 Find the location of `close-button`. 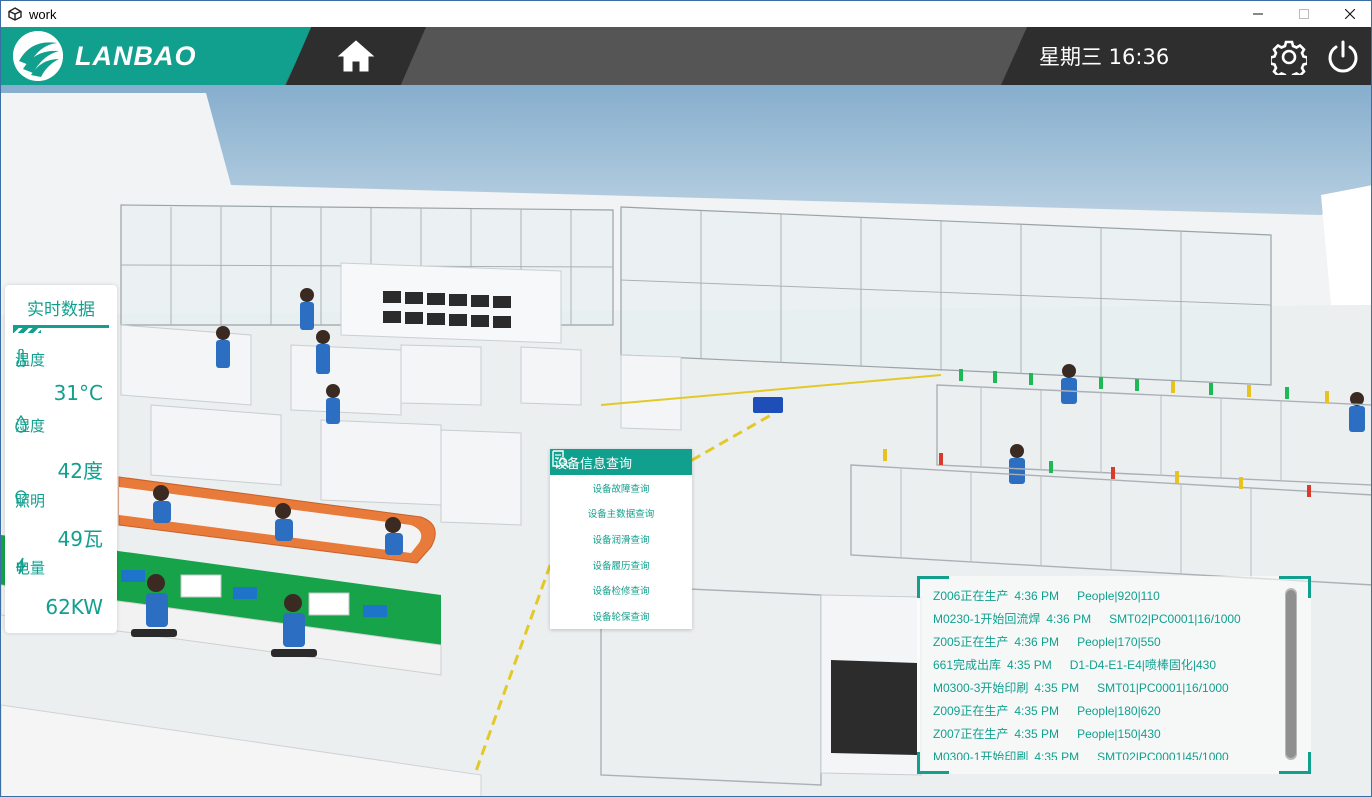

close-button is located at coordinates (1349, 14).